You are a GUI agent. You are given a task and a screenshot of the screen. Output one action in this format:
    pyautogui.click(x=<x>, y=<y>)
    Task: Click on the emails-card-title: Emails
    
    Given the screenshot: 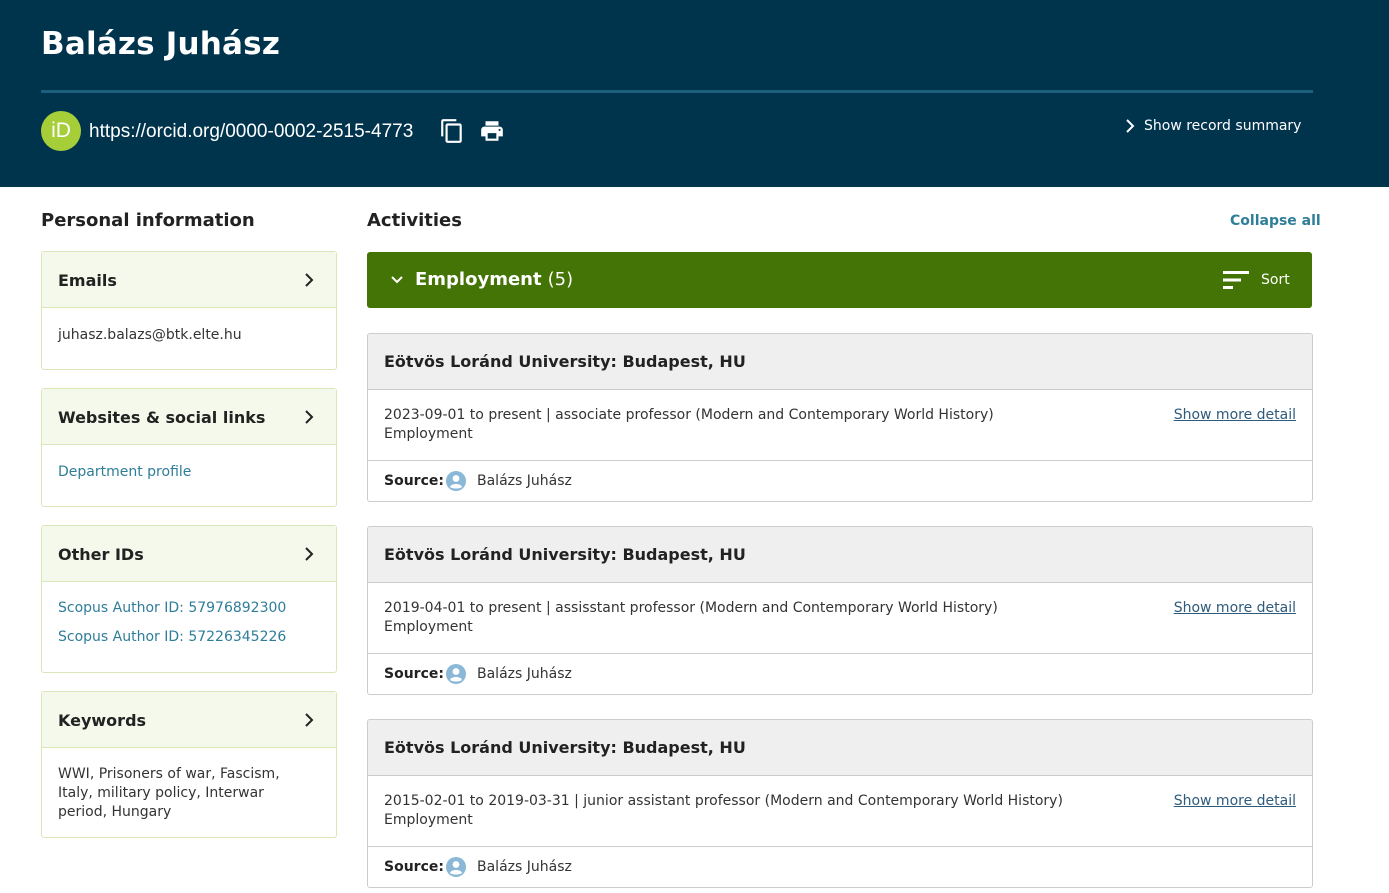 What is the action you would take?
    pyautogui.click(x=87, y=280)
    